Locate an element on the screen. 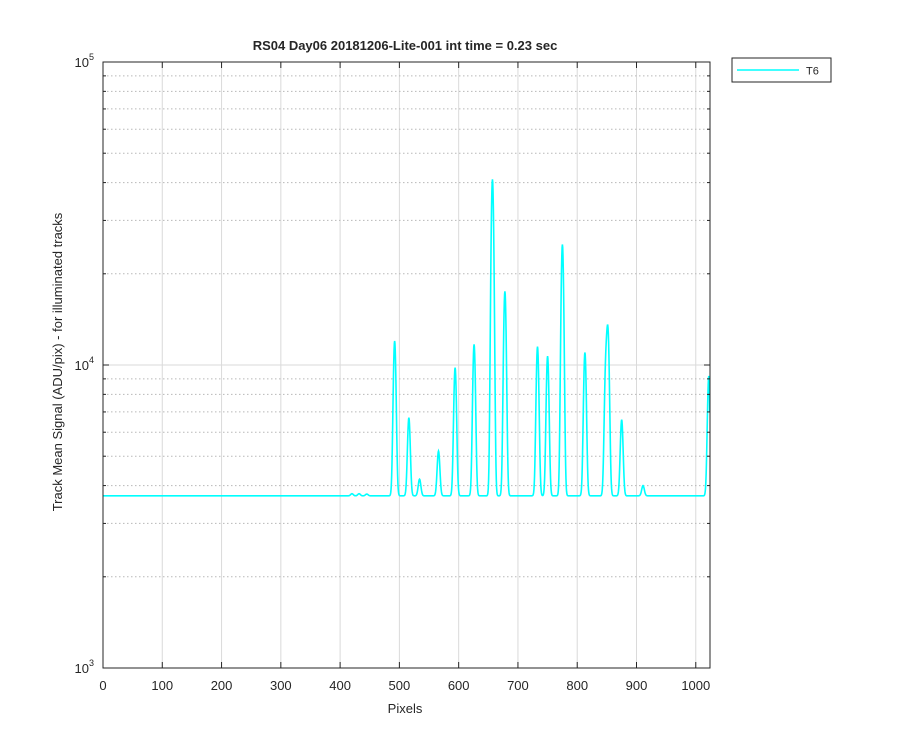 The height and width of the screenshot is (750, 900). x-tick-label: 800 is located at coordinates (577, 685).